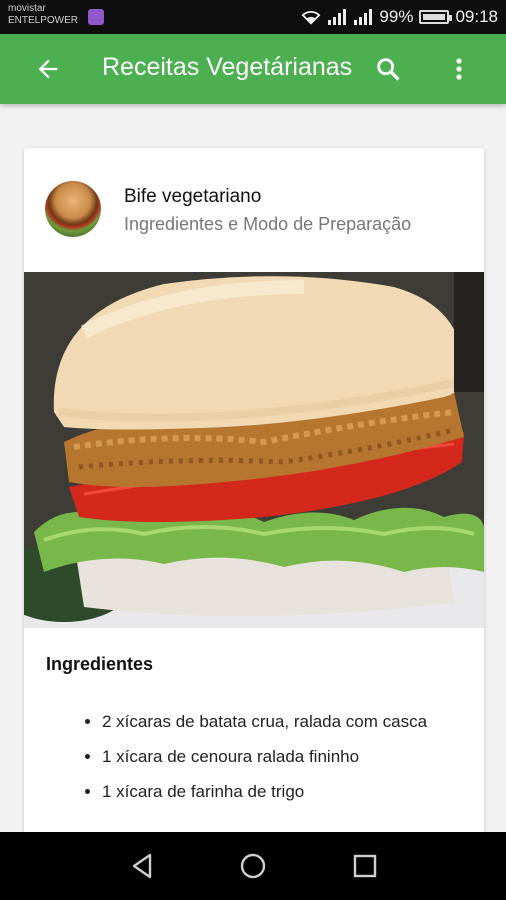 This screenshot has width=506, height=900. What do you see at coordinates (337, 17) in the screenshot?
I see `signal-icon` at bounding box center [337, 17].